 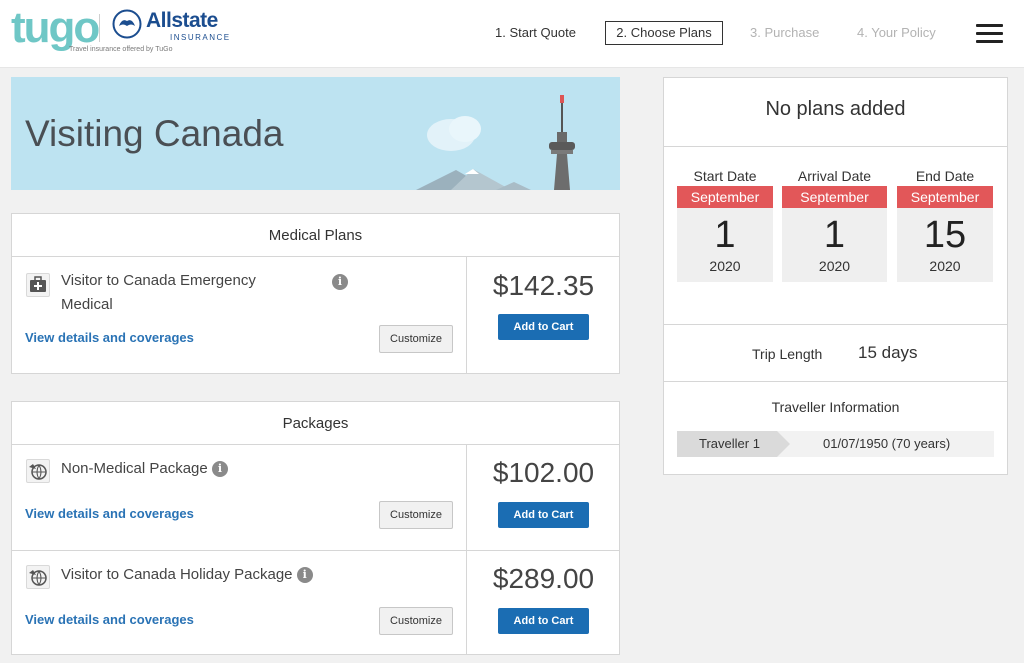 I want to click on plan-name-text: Visitor to Canada Holiday Package, so click(x=177, y=574).